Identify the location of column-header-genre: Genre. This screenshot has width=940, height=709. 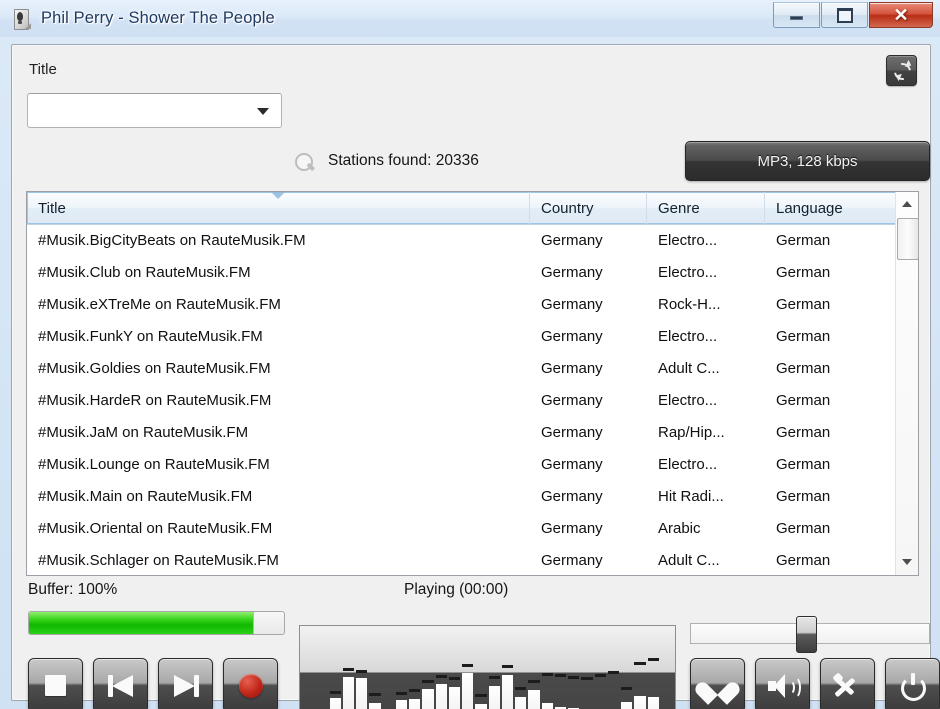
(706, 208).